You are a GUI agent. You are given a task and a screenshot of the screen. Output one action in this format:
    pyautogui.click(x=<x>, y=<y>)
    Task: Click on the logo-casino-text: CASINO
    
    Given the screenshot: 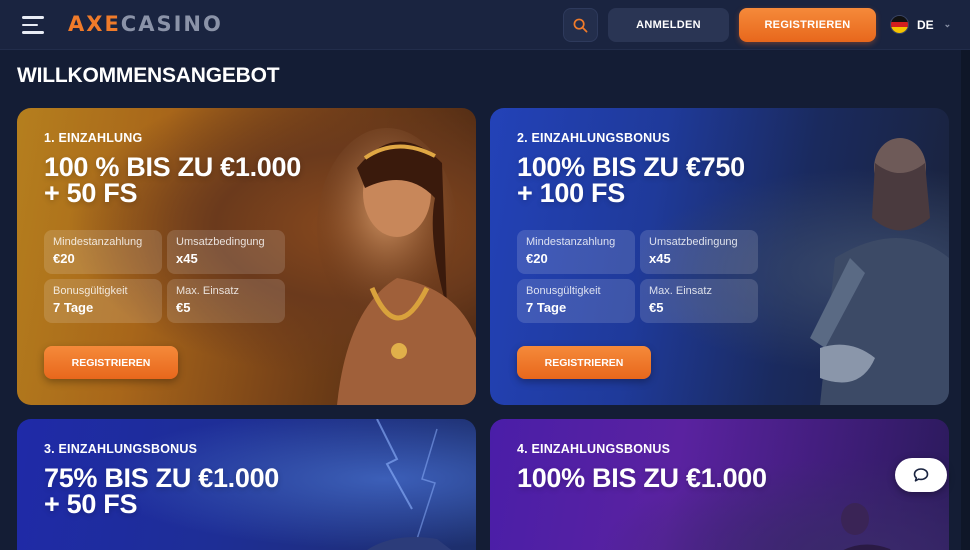 What is the action you would take?
    pyautogui.click(x=171, y=24)
    